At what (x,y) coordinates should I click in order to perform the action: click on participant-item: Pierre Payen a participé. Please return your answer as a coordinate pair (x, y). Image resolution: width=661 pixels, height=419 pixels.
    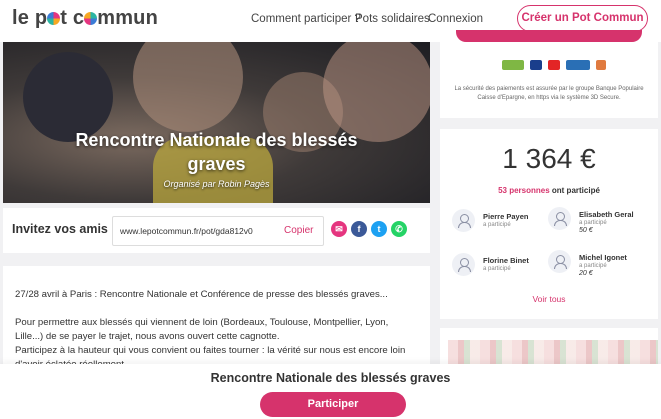
    Looking at the image, I should click on (502, 224).